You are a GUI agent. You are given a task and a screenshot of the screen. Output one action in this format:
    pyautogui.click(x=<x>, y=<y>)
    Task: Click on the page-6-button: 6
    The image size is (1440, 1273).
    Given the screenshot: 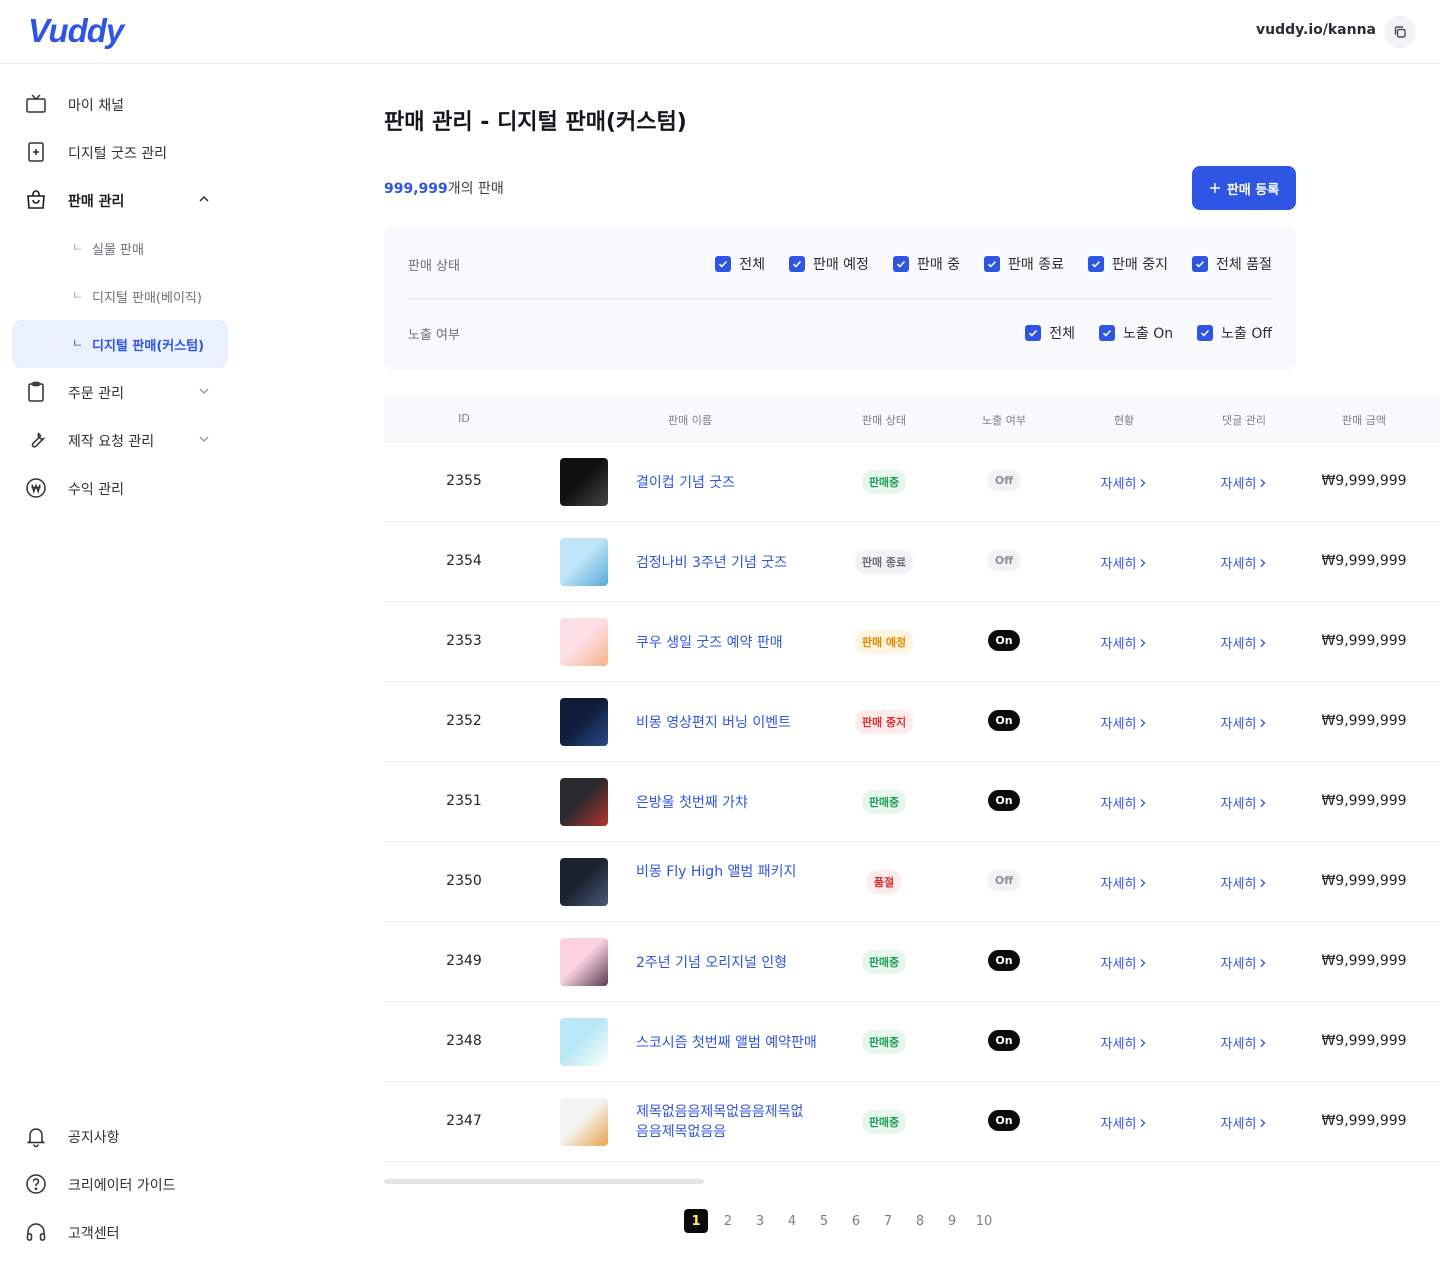 What is the action you would take?
    pyautogui.click(x=856, y=1221)
    